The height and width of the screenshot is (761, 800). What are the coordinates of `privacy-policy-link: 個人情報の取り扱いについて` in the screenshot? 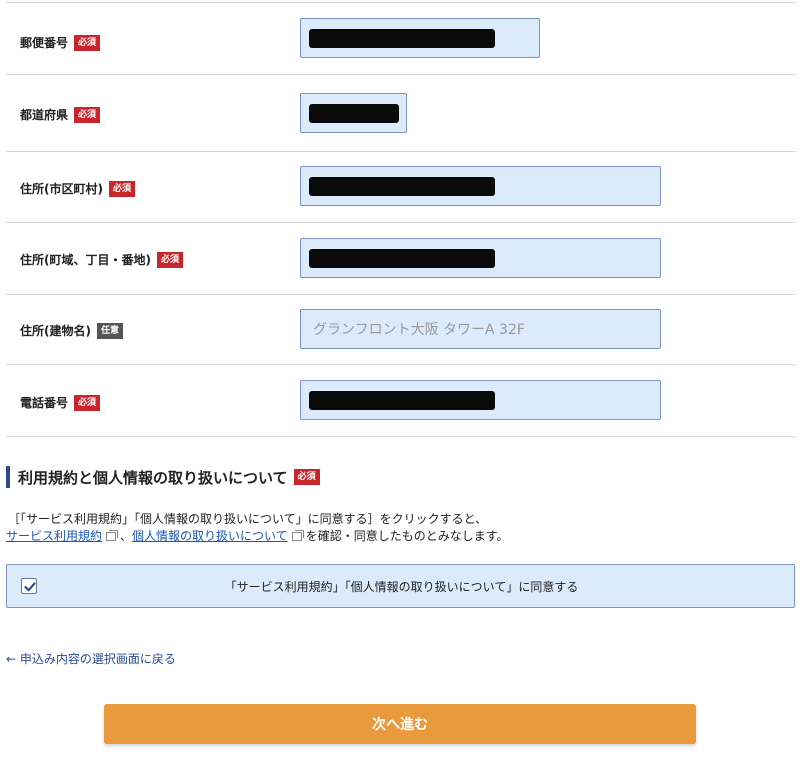 It's located at (210, 536).